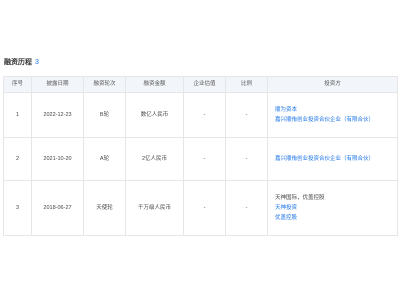 The height and width of the screenshot is (300, 400). Describe the element at coordinates (104, 159) in the screenshot. I see `cell-round: A轮` at that location.